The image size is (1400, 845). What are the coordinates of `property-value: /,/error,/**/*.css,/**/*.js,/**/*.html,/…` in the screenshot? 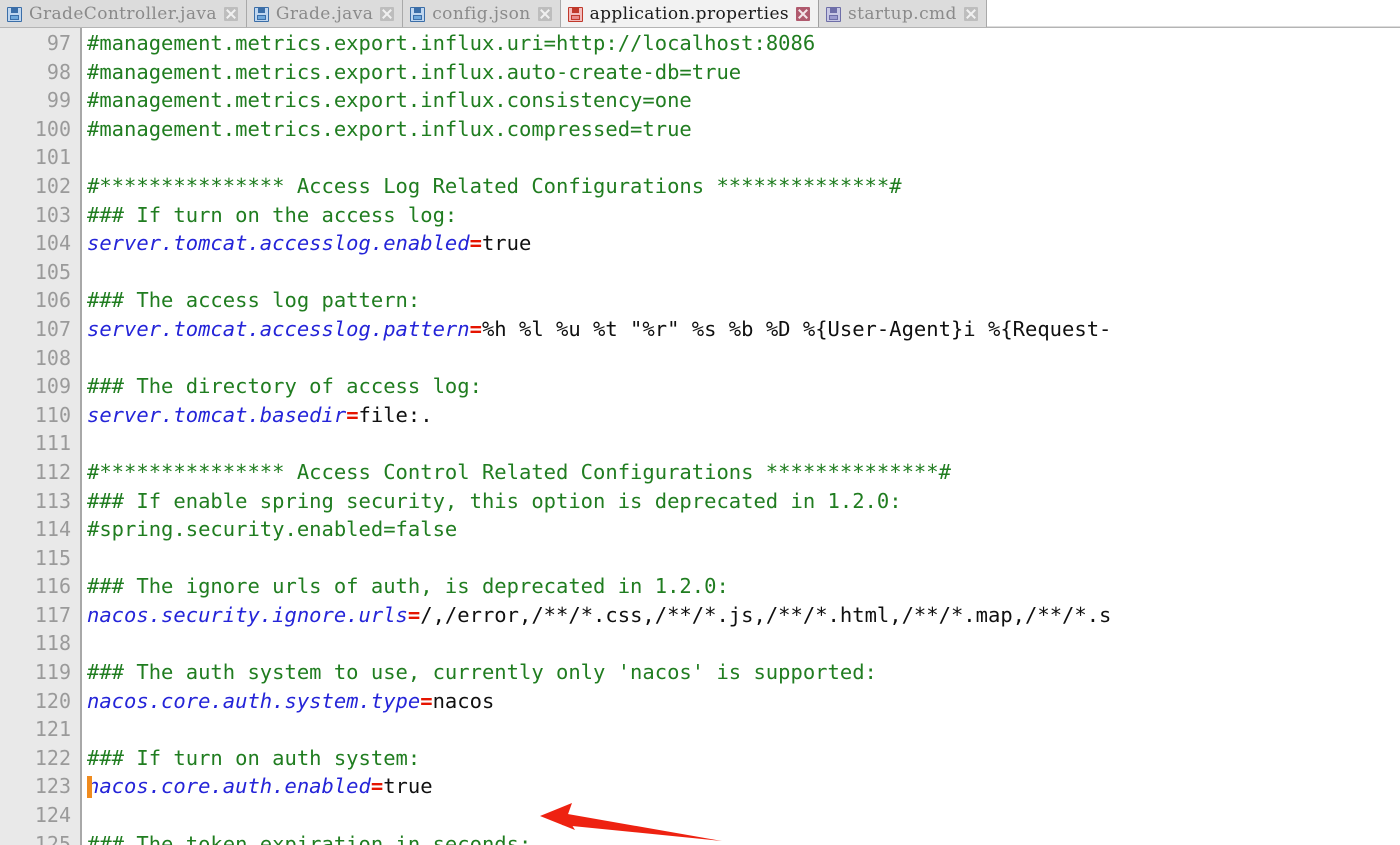 It's located at (766, 614).